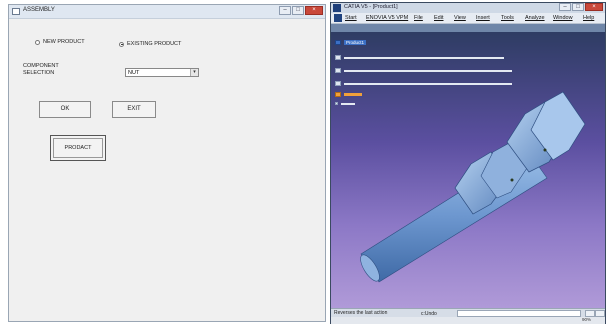 The height and width of the screenshot is (326, 610). I want to click on catia-toolbar, so click(468, 28).